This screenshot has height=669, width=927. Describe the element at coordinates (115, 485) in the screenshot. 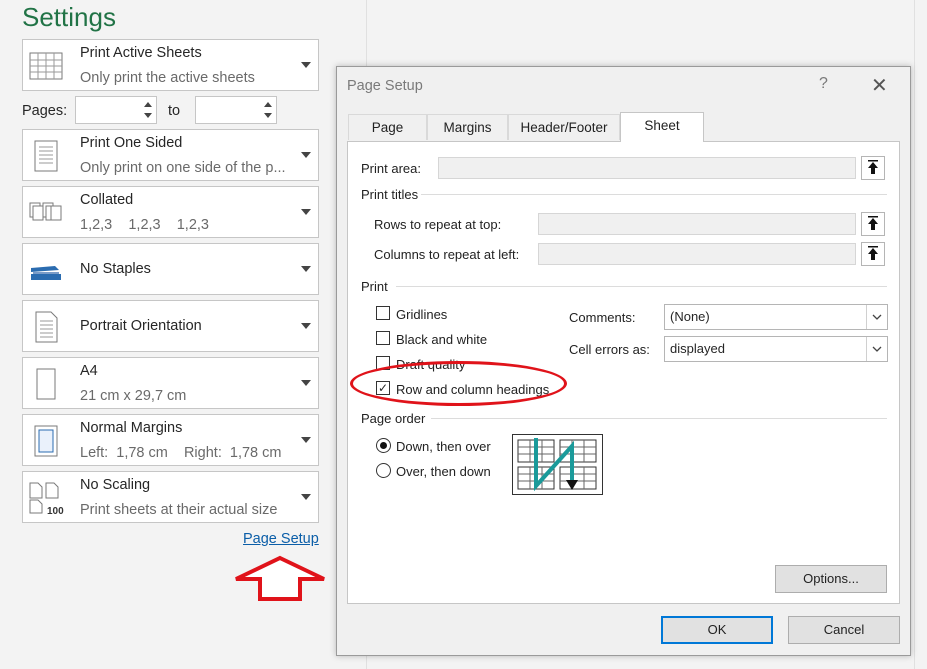

I see `option-title: No Scaling` at that location.